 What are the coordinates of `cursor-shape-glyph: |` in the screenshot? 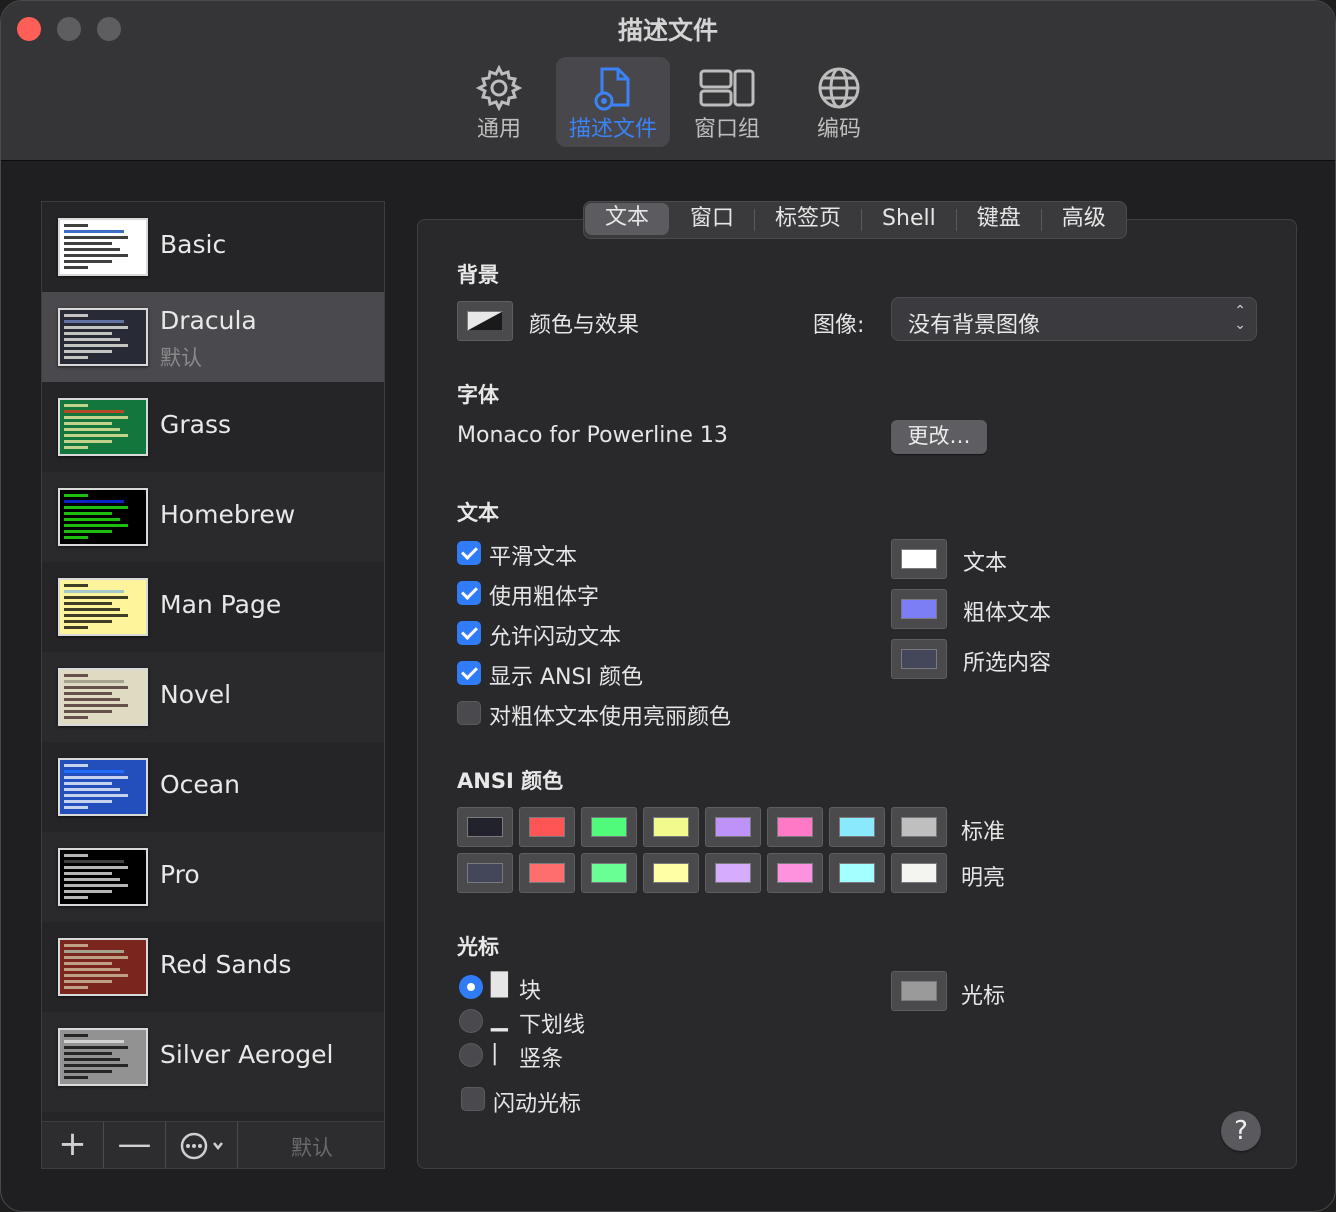 It's located at (495, 1053).